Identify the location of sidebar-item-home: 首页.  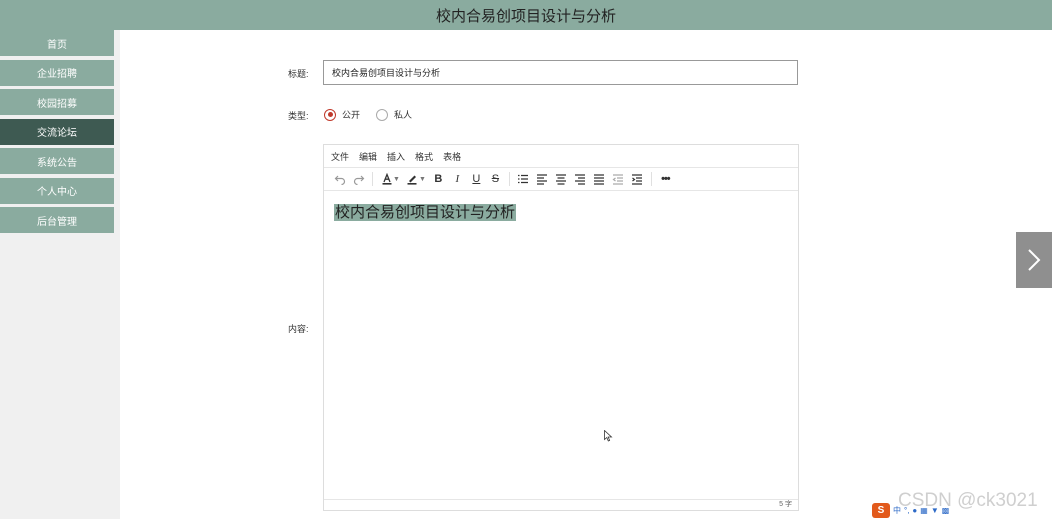
(57, 43).